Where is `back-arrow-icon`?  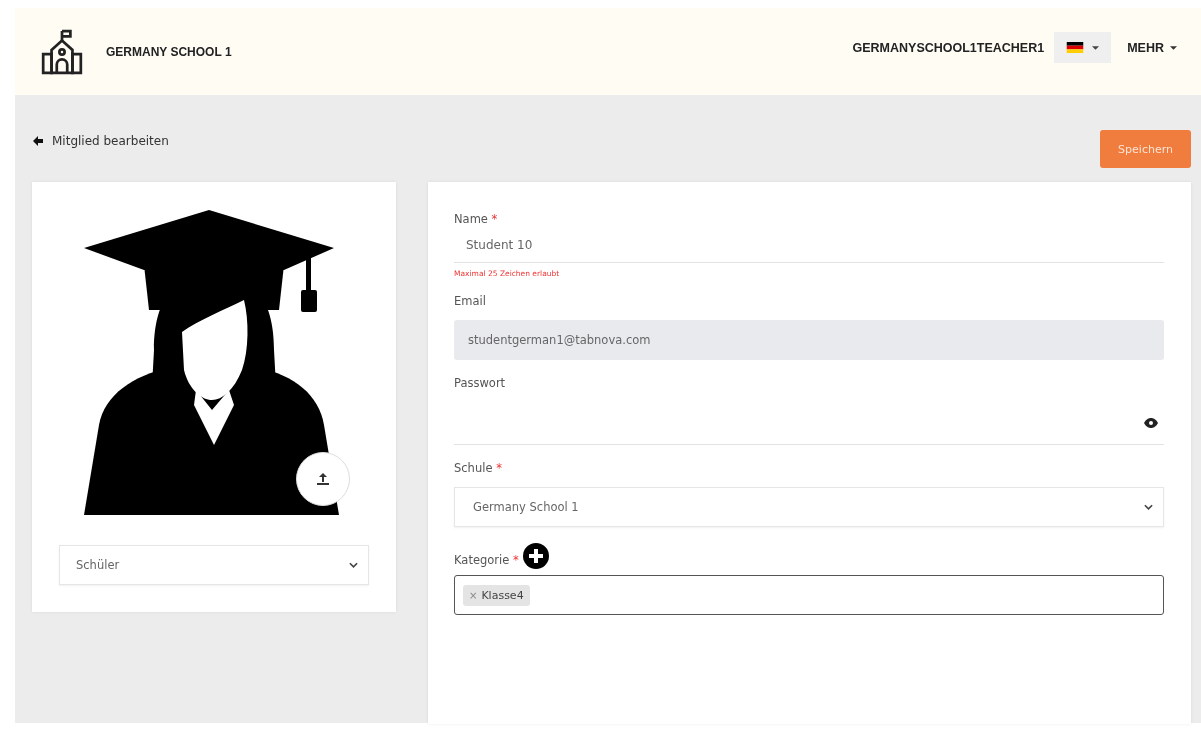
back-arrow-icon is located at coordinates (38, 141).